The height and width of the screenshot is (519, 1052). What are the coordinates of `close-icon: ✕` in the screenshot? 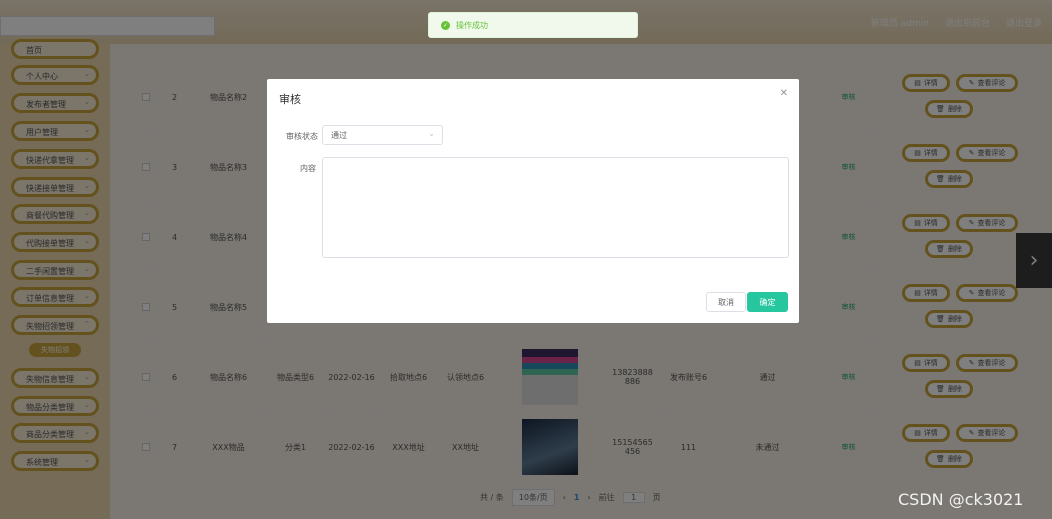 It's located at (784, 93).